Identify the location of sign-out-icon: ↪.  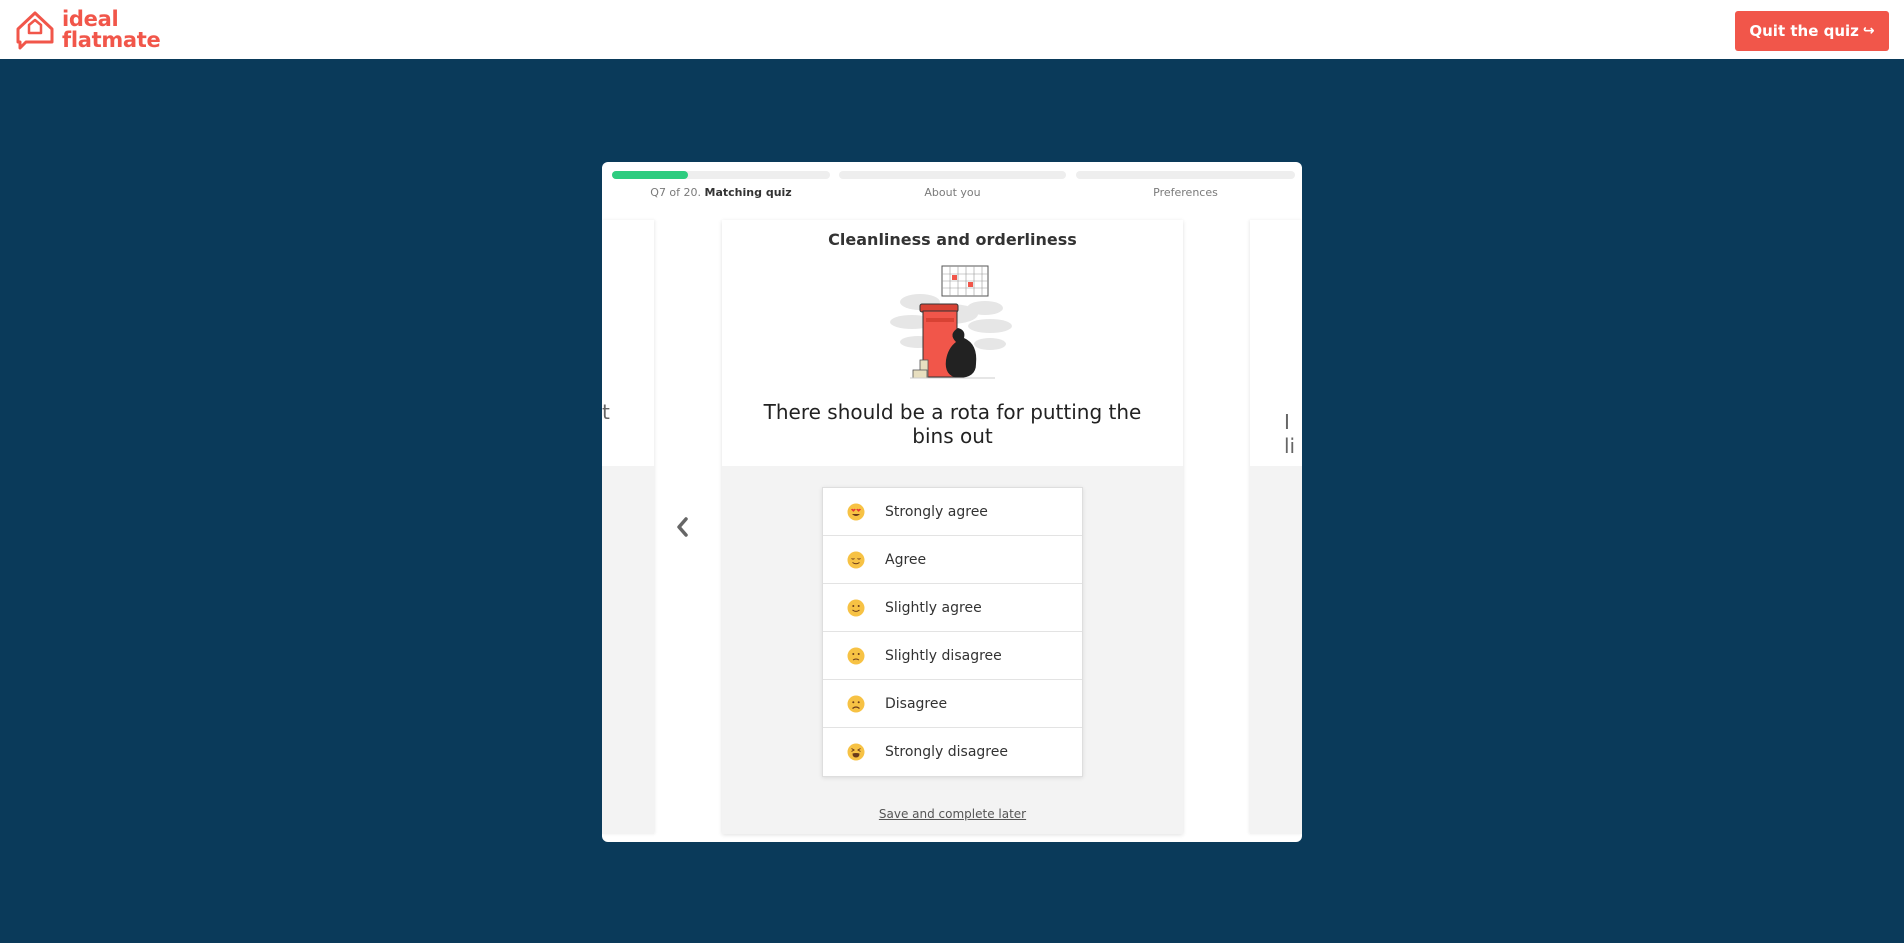
(1868, 31).